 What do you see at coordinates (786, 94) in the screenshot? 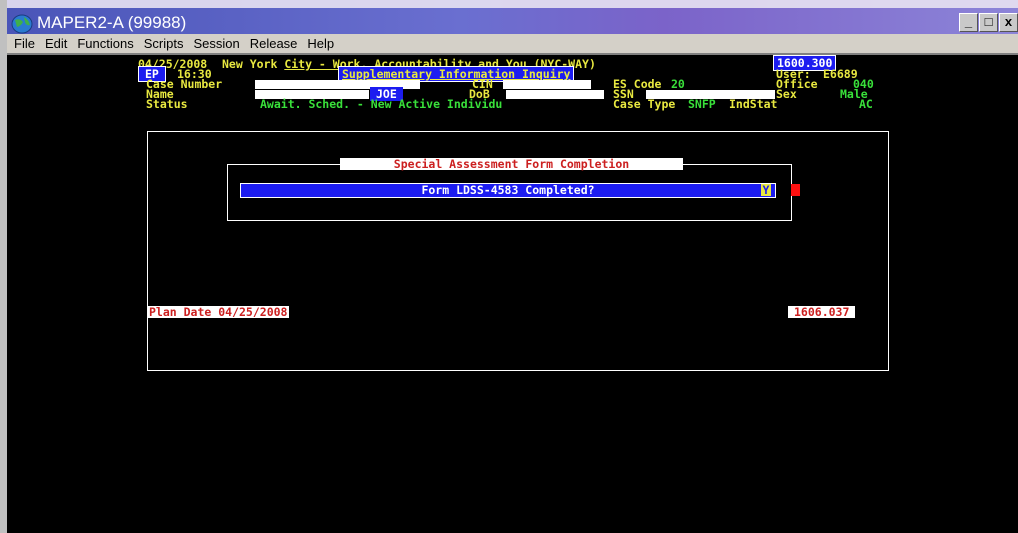
I see `sex-label: Sex` at bounding box center [786, 94].